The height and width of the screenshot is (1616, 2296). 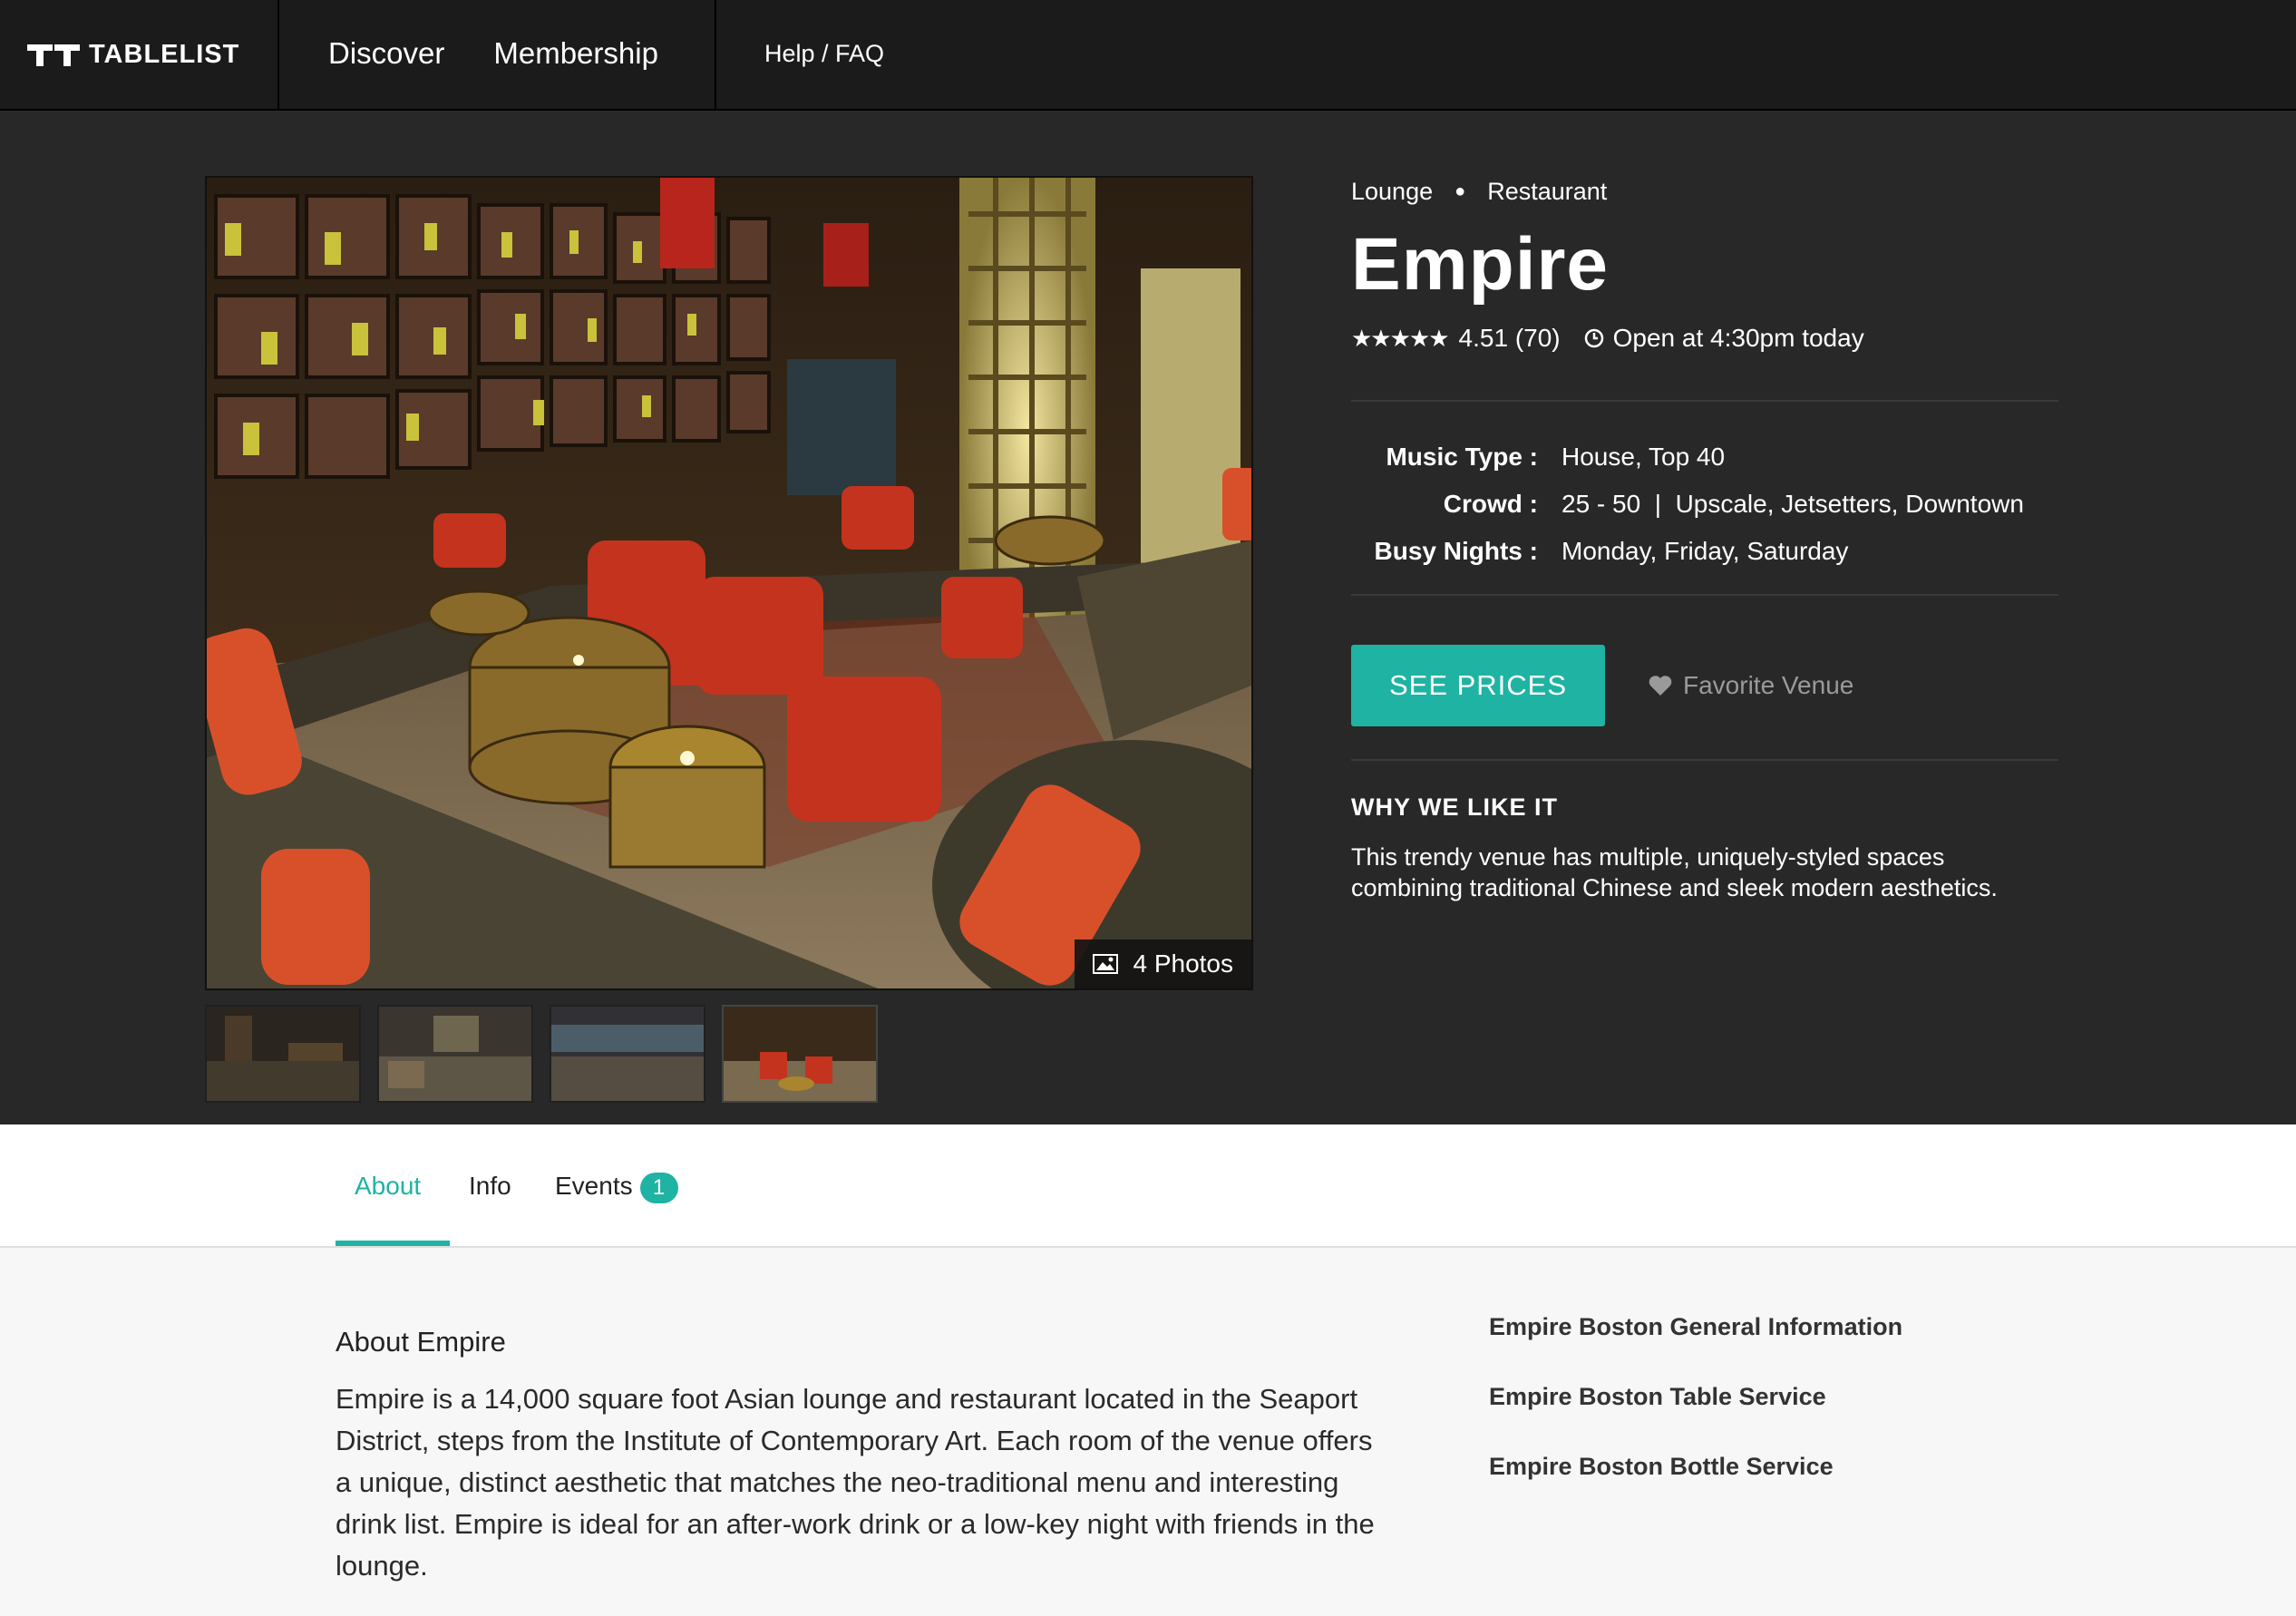 What do you see at coordinates (824, 54) in the screenshot?
I see `nav-link-help-faq: Help / FAQ` at bounding box center [824, 54].